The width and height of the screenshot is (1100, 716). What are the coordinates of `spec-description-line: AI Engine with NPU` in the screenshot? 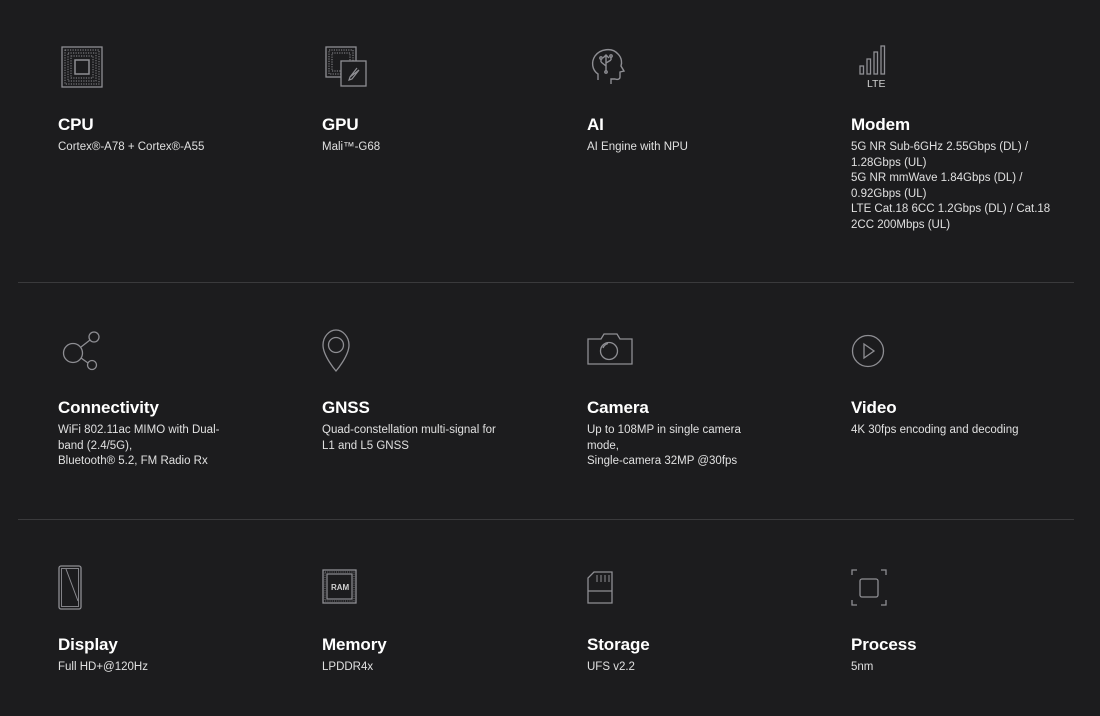 It's located at (637, 147).